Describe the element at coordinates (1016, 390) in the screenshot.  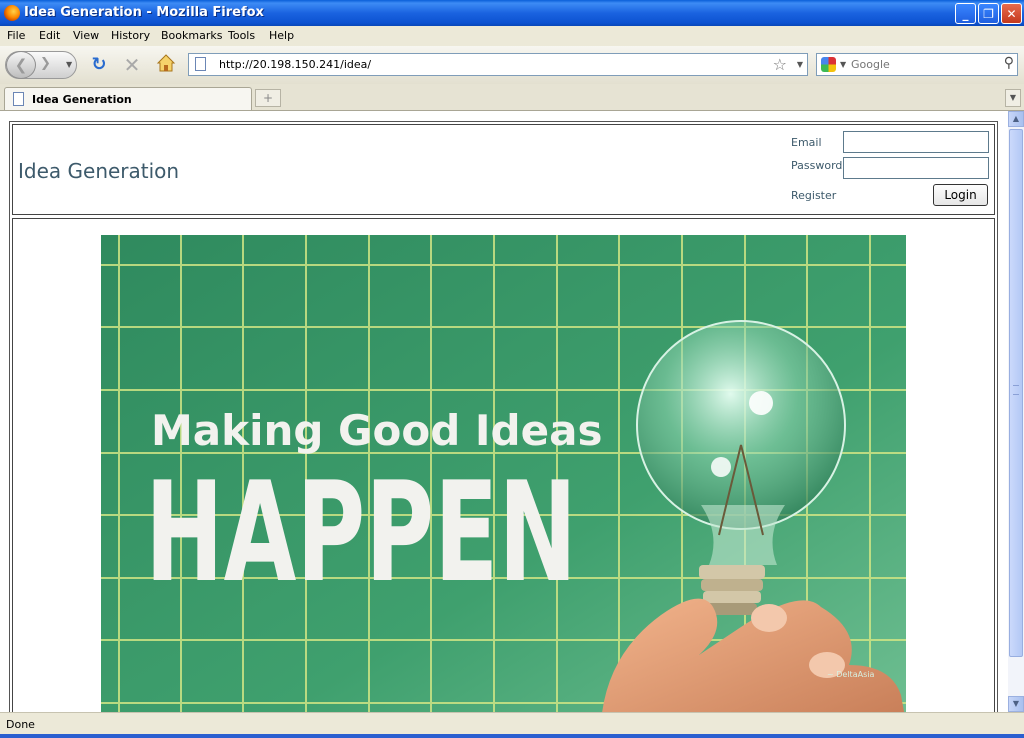
I see `scrollbar-grip-icon` at that location.